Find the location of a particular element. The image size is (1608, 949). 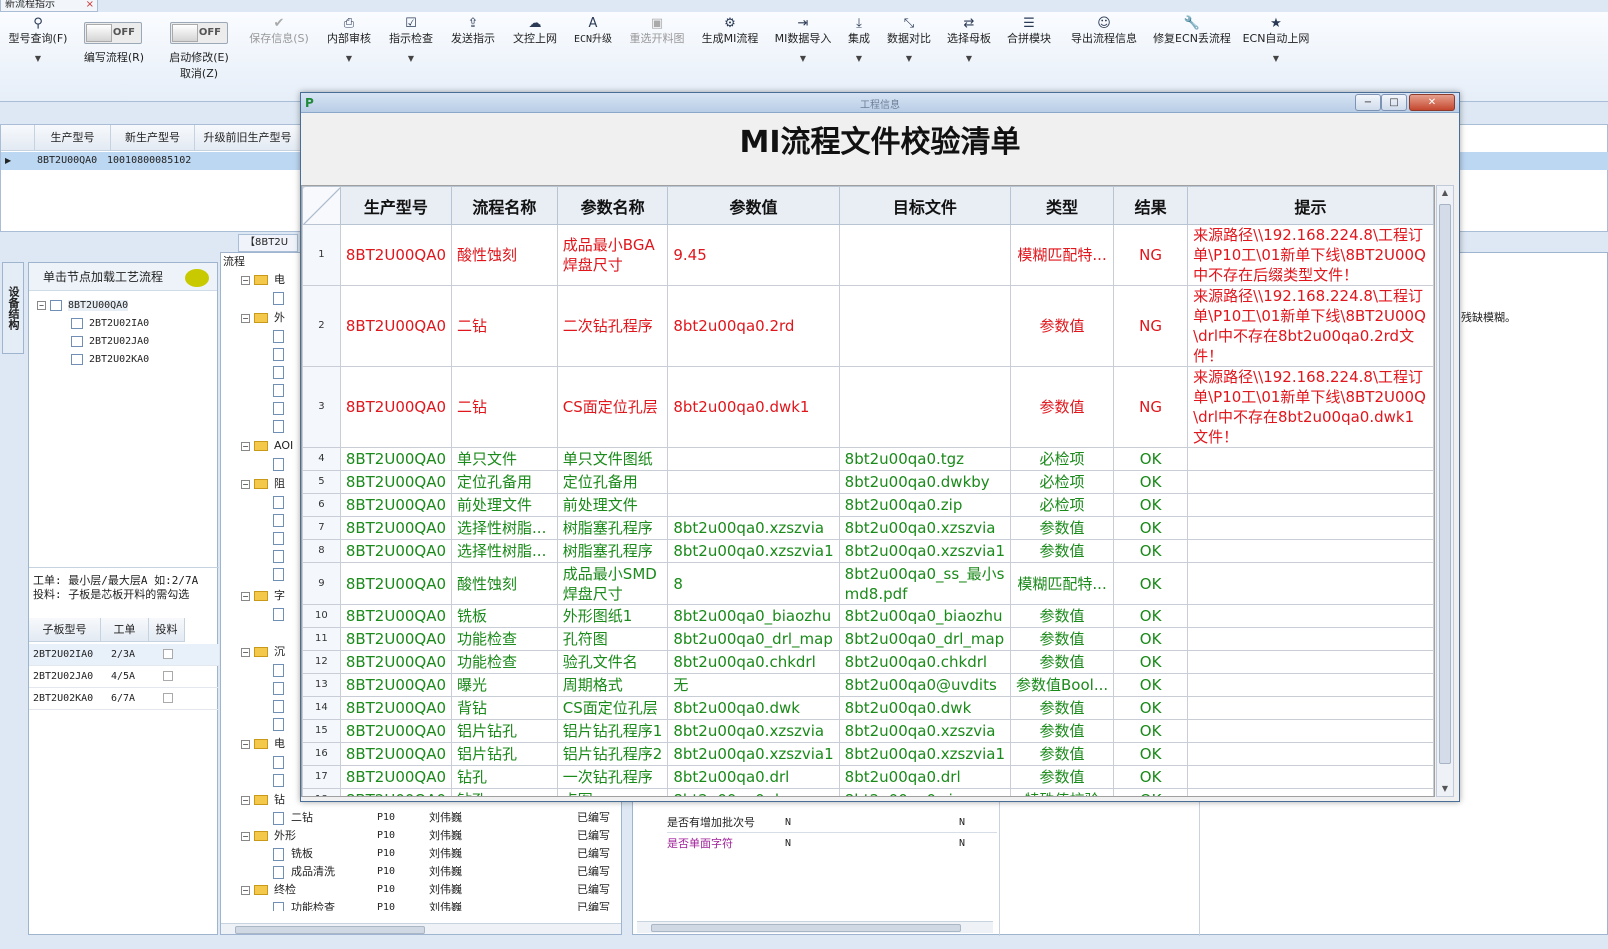

export-flow-button: ☺ 导出流程信息 is located at coordinates (1104, 31).